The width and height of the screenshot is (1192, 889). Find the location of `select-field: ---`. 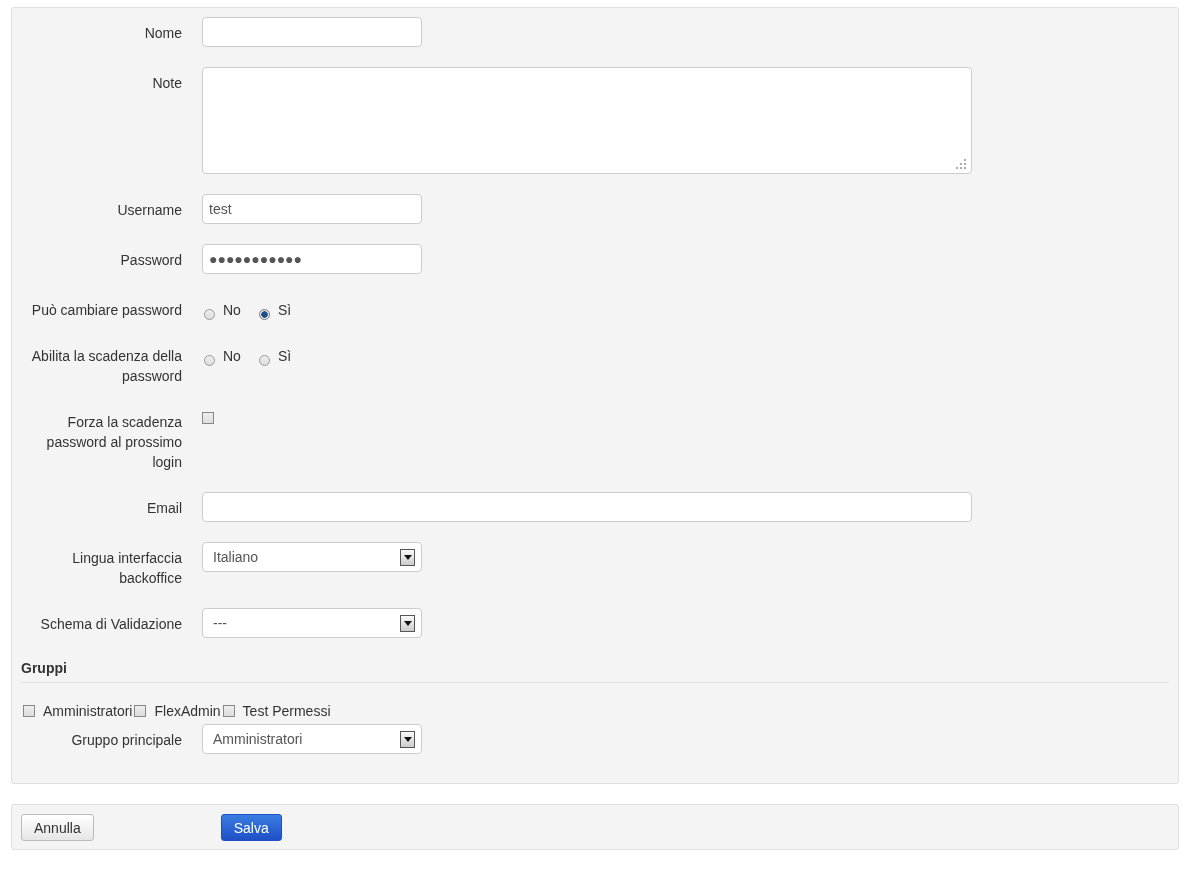

select-field: --- is located at coordinates (312, 623).